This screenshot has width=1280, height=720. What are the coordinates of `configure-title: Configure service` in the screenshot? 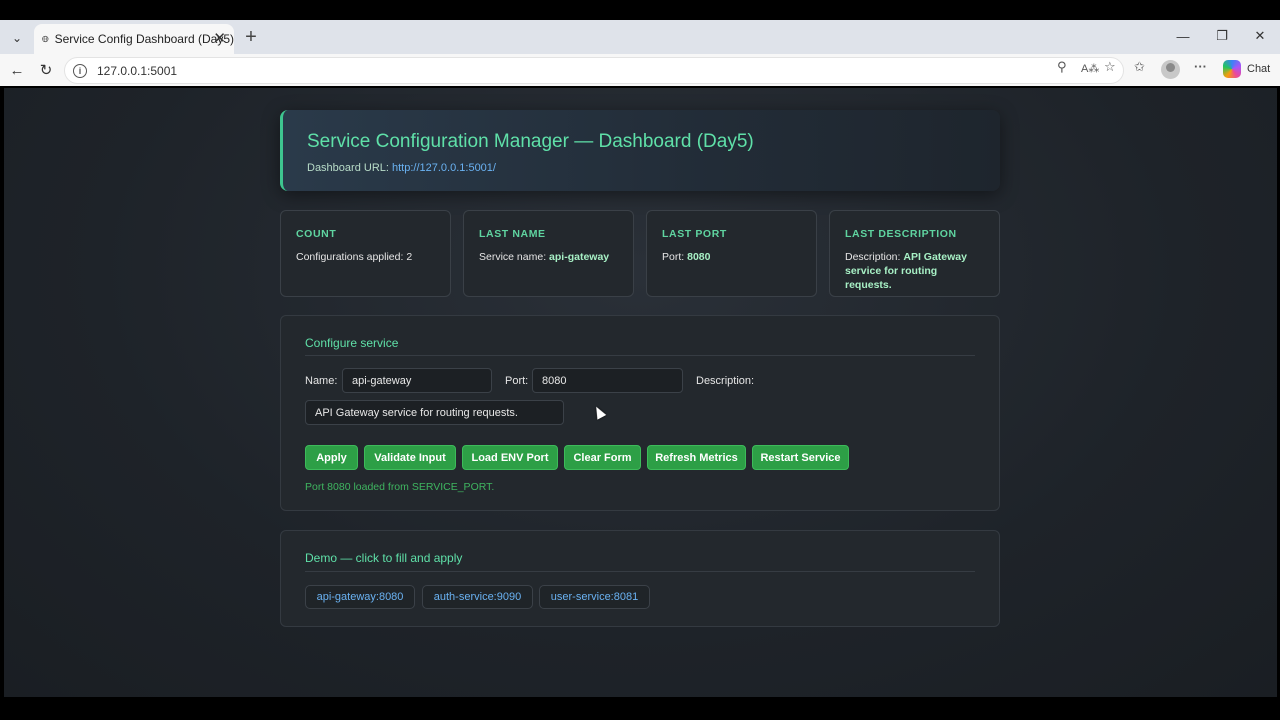 It's located at (352, 343).